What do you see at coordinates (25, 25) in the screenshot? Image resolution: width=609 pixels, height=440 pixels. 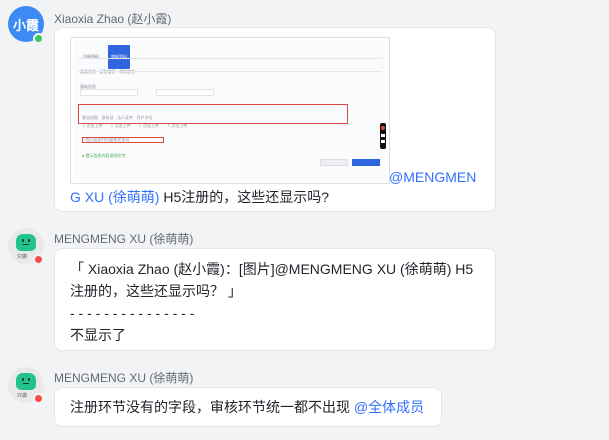 I see `avatar-text: 小霞` at bounding box center [25, 25].